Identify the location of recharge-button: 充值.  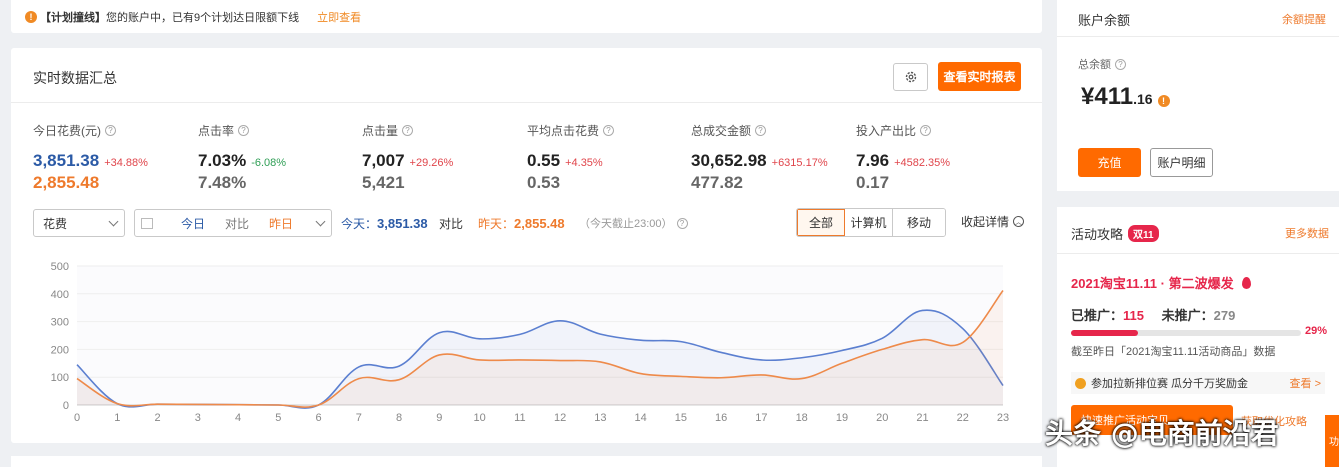
(1109, 162).